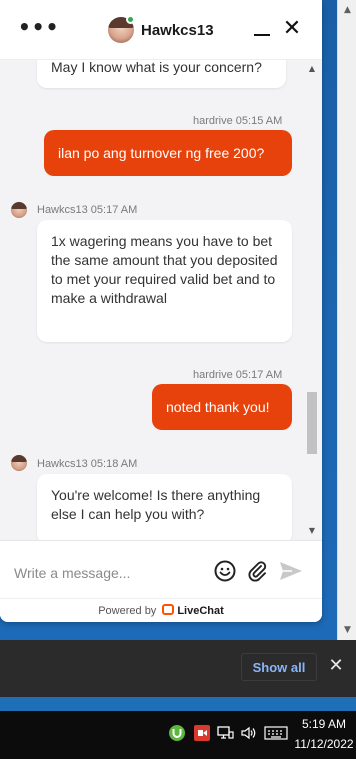  I want to click on utorrent-icon, so click(177, 734).